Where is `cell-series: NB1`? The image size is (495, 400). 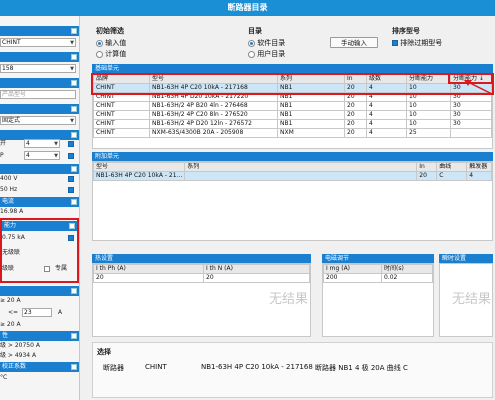 cell-series: NB1 is located at coordinates (311, 124).